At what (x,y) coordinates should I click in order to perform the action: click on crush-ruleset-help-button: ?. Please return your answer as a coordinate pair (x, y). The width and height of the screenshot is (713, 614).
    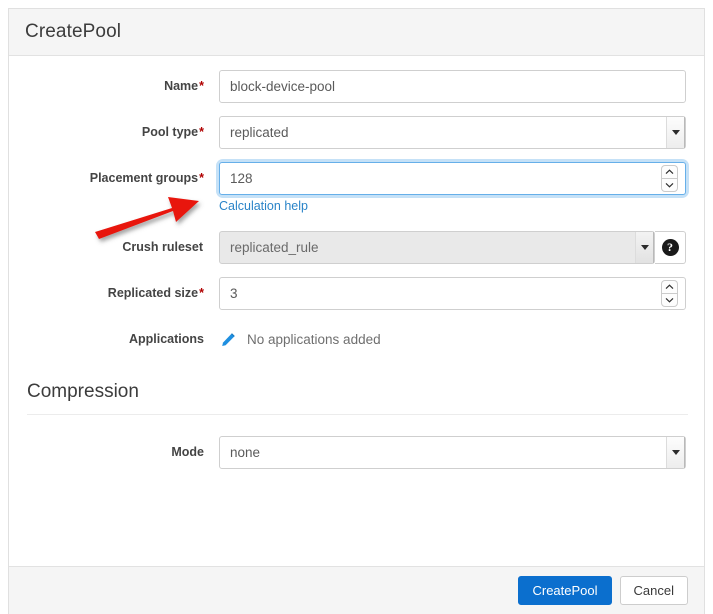
    Looking at the image, I should click on (670, 247).